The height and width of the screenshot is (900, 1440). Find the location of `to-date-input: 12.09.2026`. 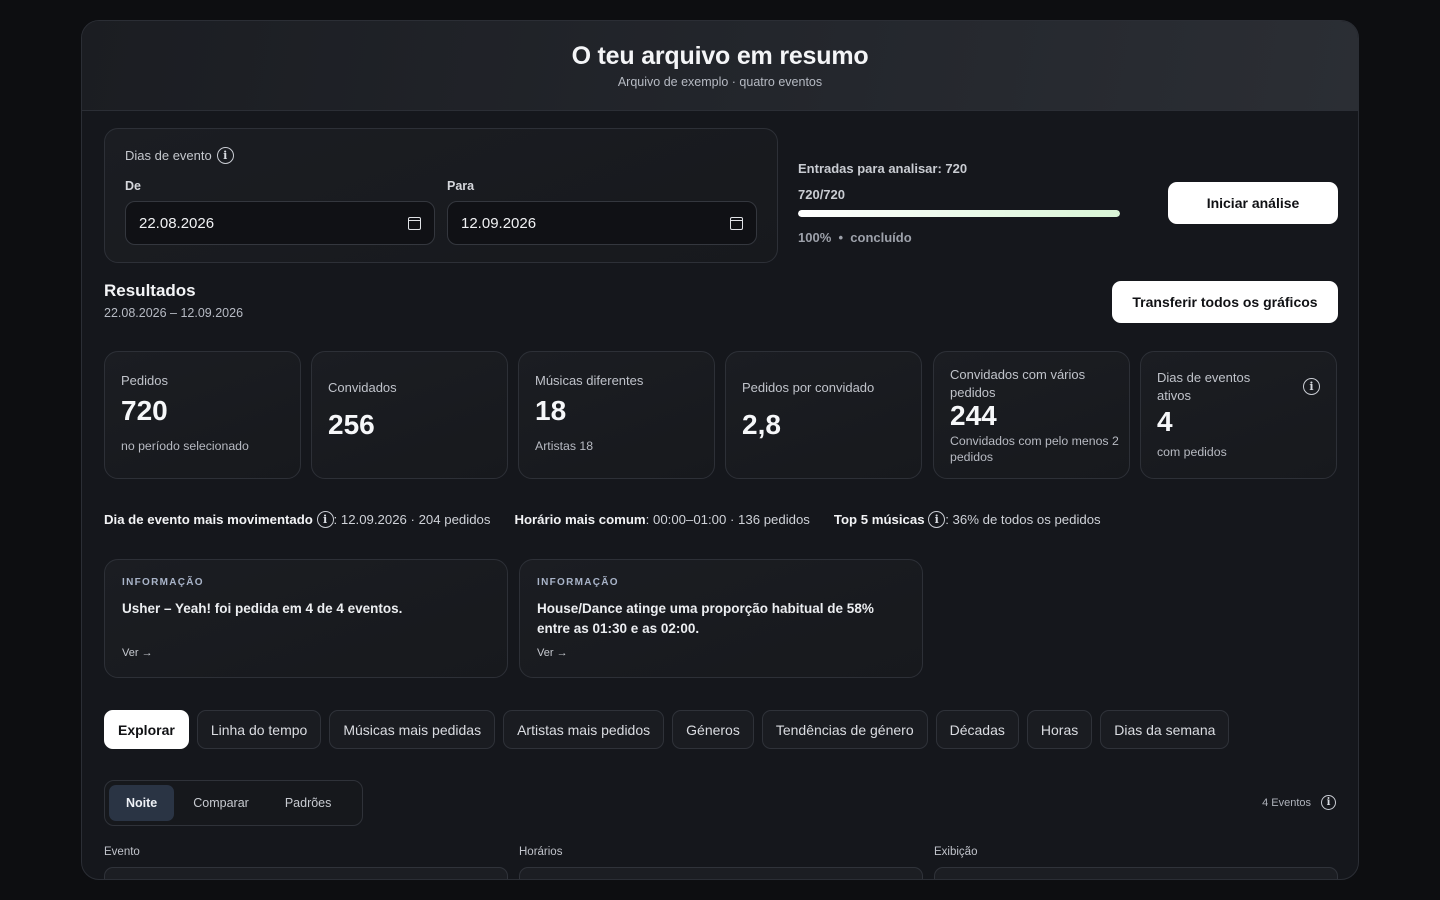

to-date-input: 12.09.2026 is located at coordinates (602, 223).